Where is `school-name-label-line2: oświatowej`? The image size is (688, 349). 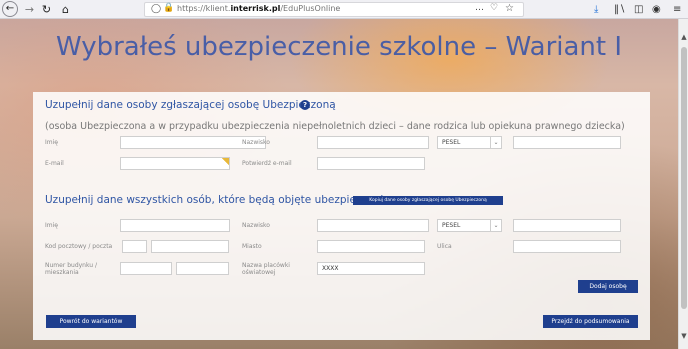 school-name-label-line2: oświatowej is located at coordinates (259, 272).